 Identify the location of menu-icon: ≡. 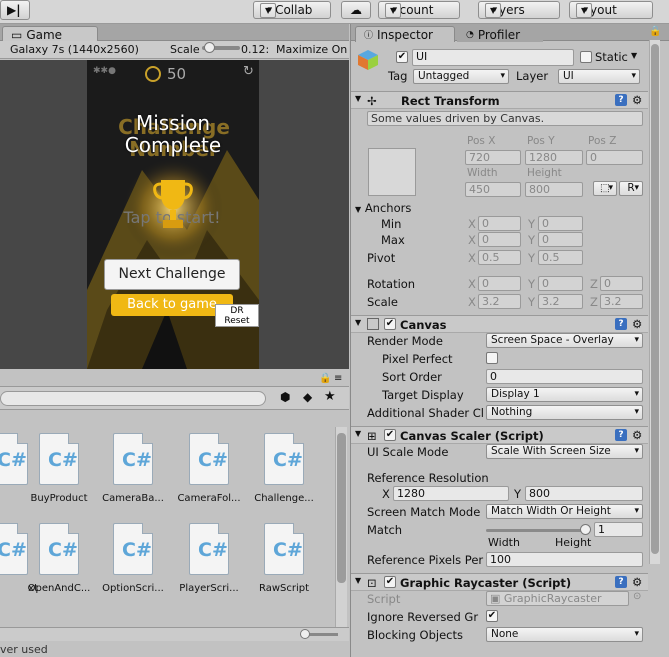
(338, 378).